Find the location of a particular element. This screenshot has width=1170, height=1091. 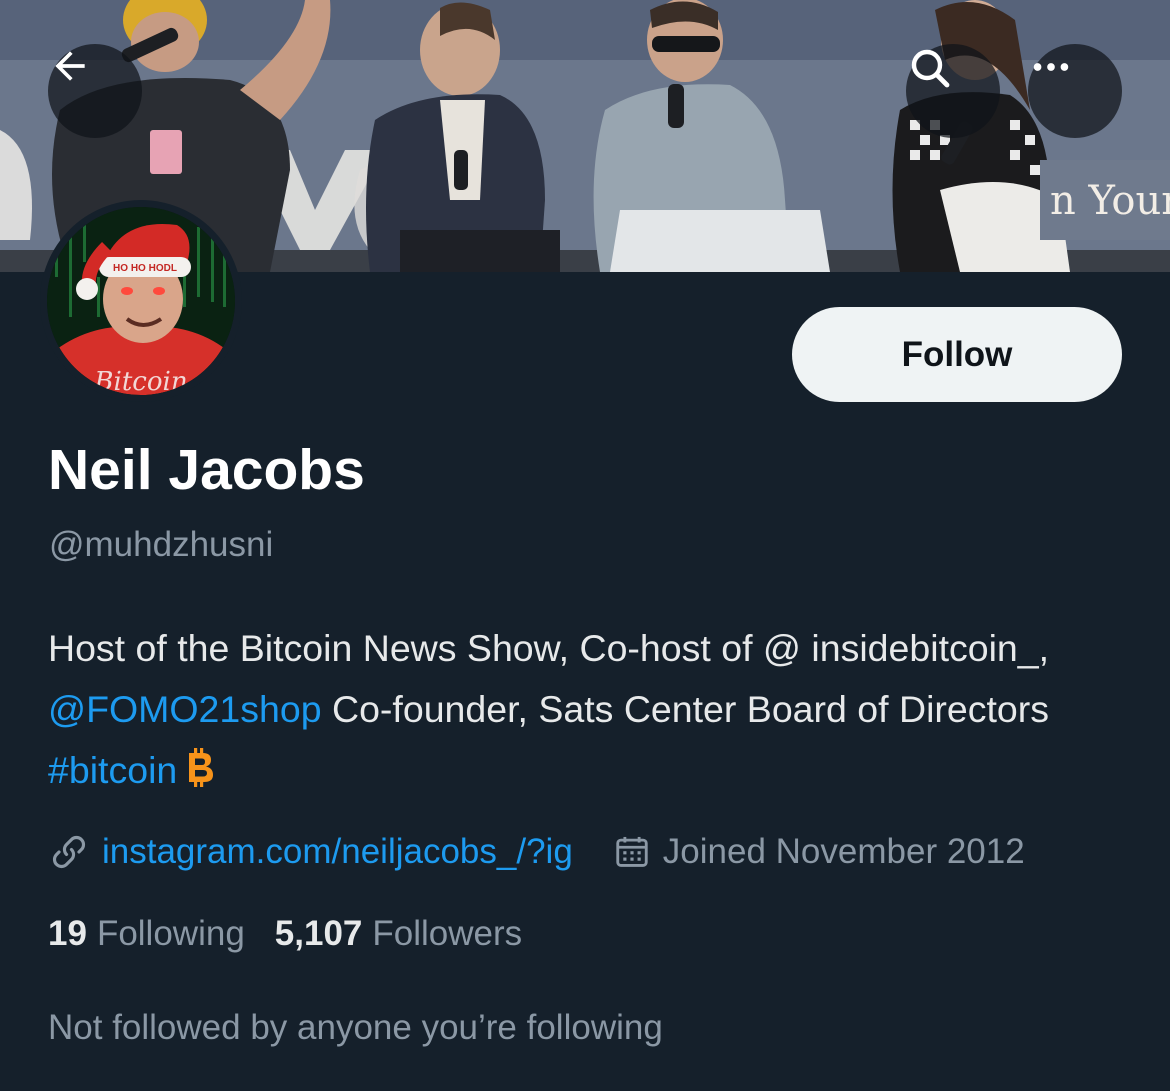

follow-button: Follow is located at coordinates (957, 354).